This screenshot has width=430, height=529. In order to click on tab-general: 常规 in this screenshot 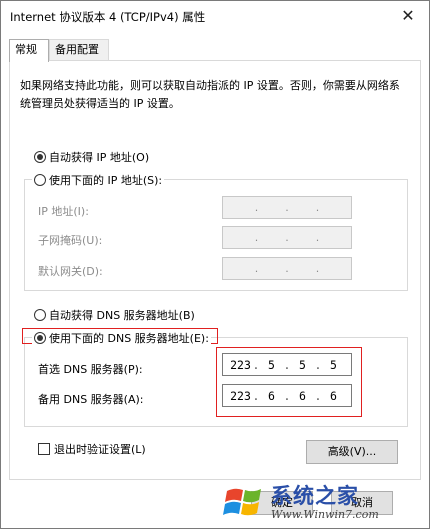, I will do `click(29, 50)`.